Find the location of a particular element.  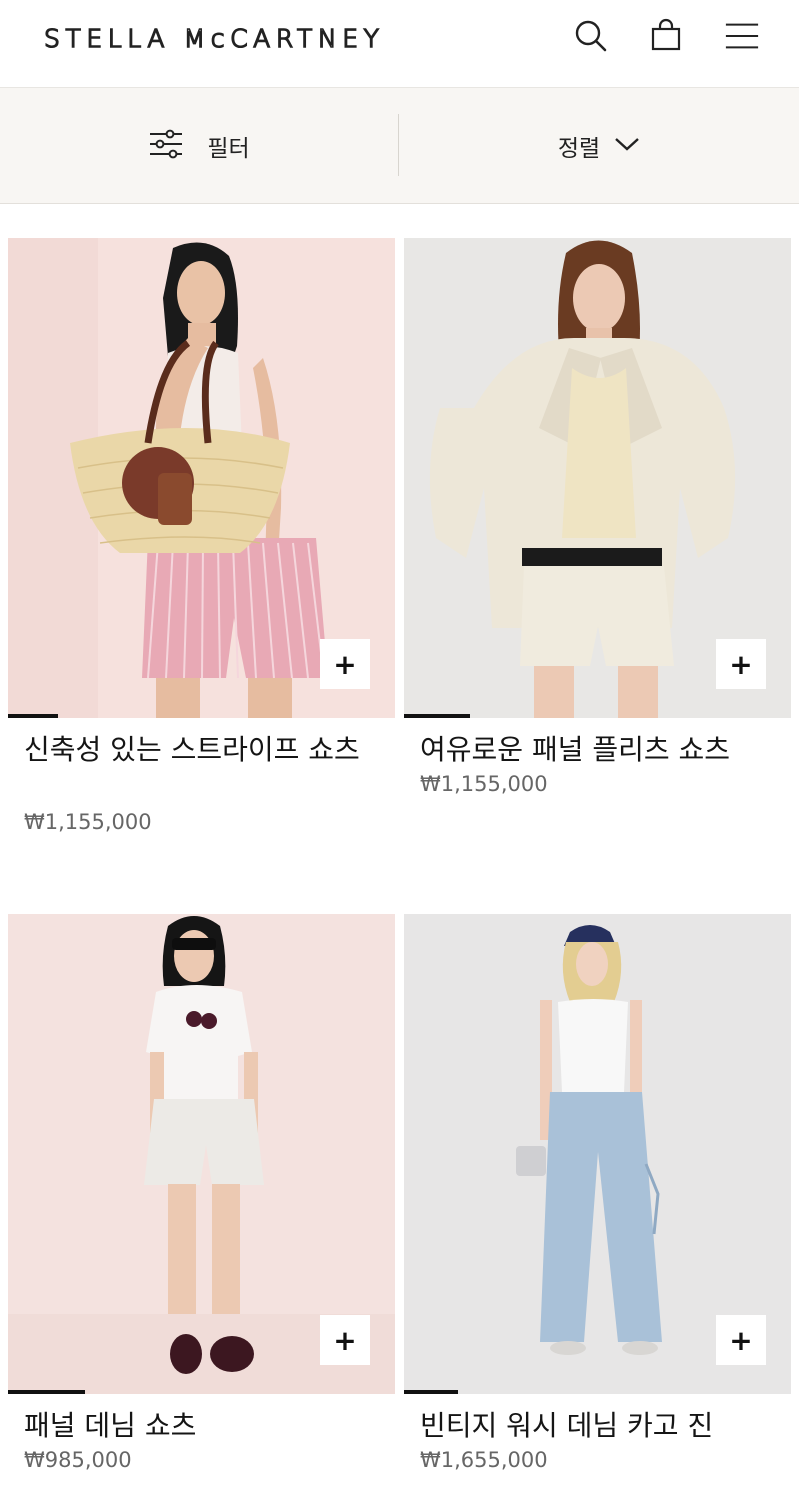

filter-label: 필터 is located at coordinates (228, 149).